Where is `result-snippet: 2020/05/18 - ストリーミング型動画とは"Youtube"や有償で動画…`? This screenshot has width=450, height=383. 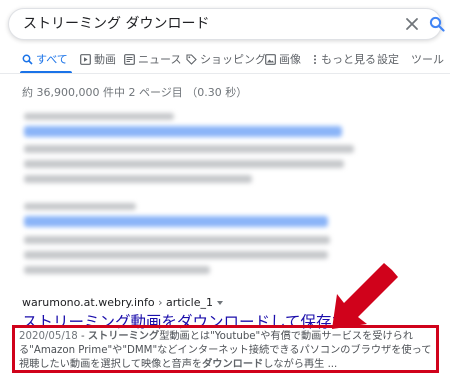
result-snippet: 2020/05/18 - ストリーミング型動画とは"Youtube"や有償で動画… is located at coordinates (226, 351).